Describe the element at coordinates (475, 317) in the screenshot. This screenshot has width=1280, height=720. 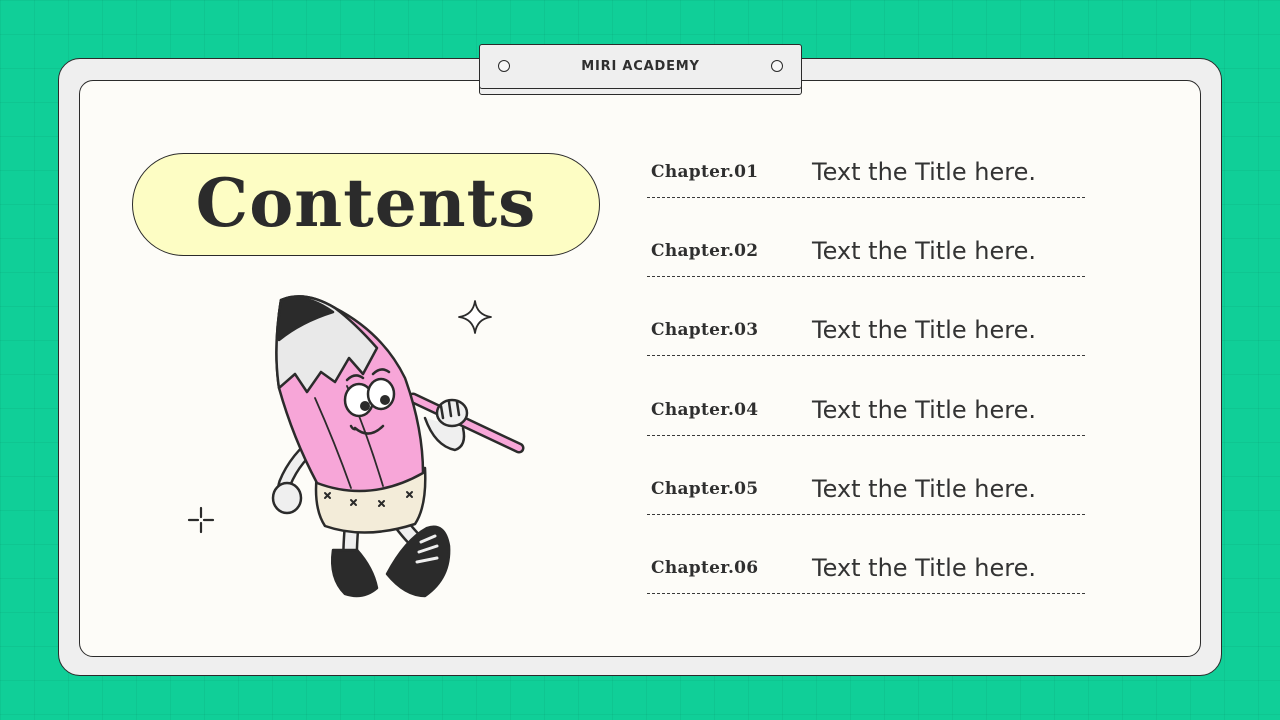
I see `sparkle-icon` at that location.